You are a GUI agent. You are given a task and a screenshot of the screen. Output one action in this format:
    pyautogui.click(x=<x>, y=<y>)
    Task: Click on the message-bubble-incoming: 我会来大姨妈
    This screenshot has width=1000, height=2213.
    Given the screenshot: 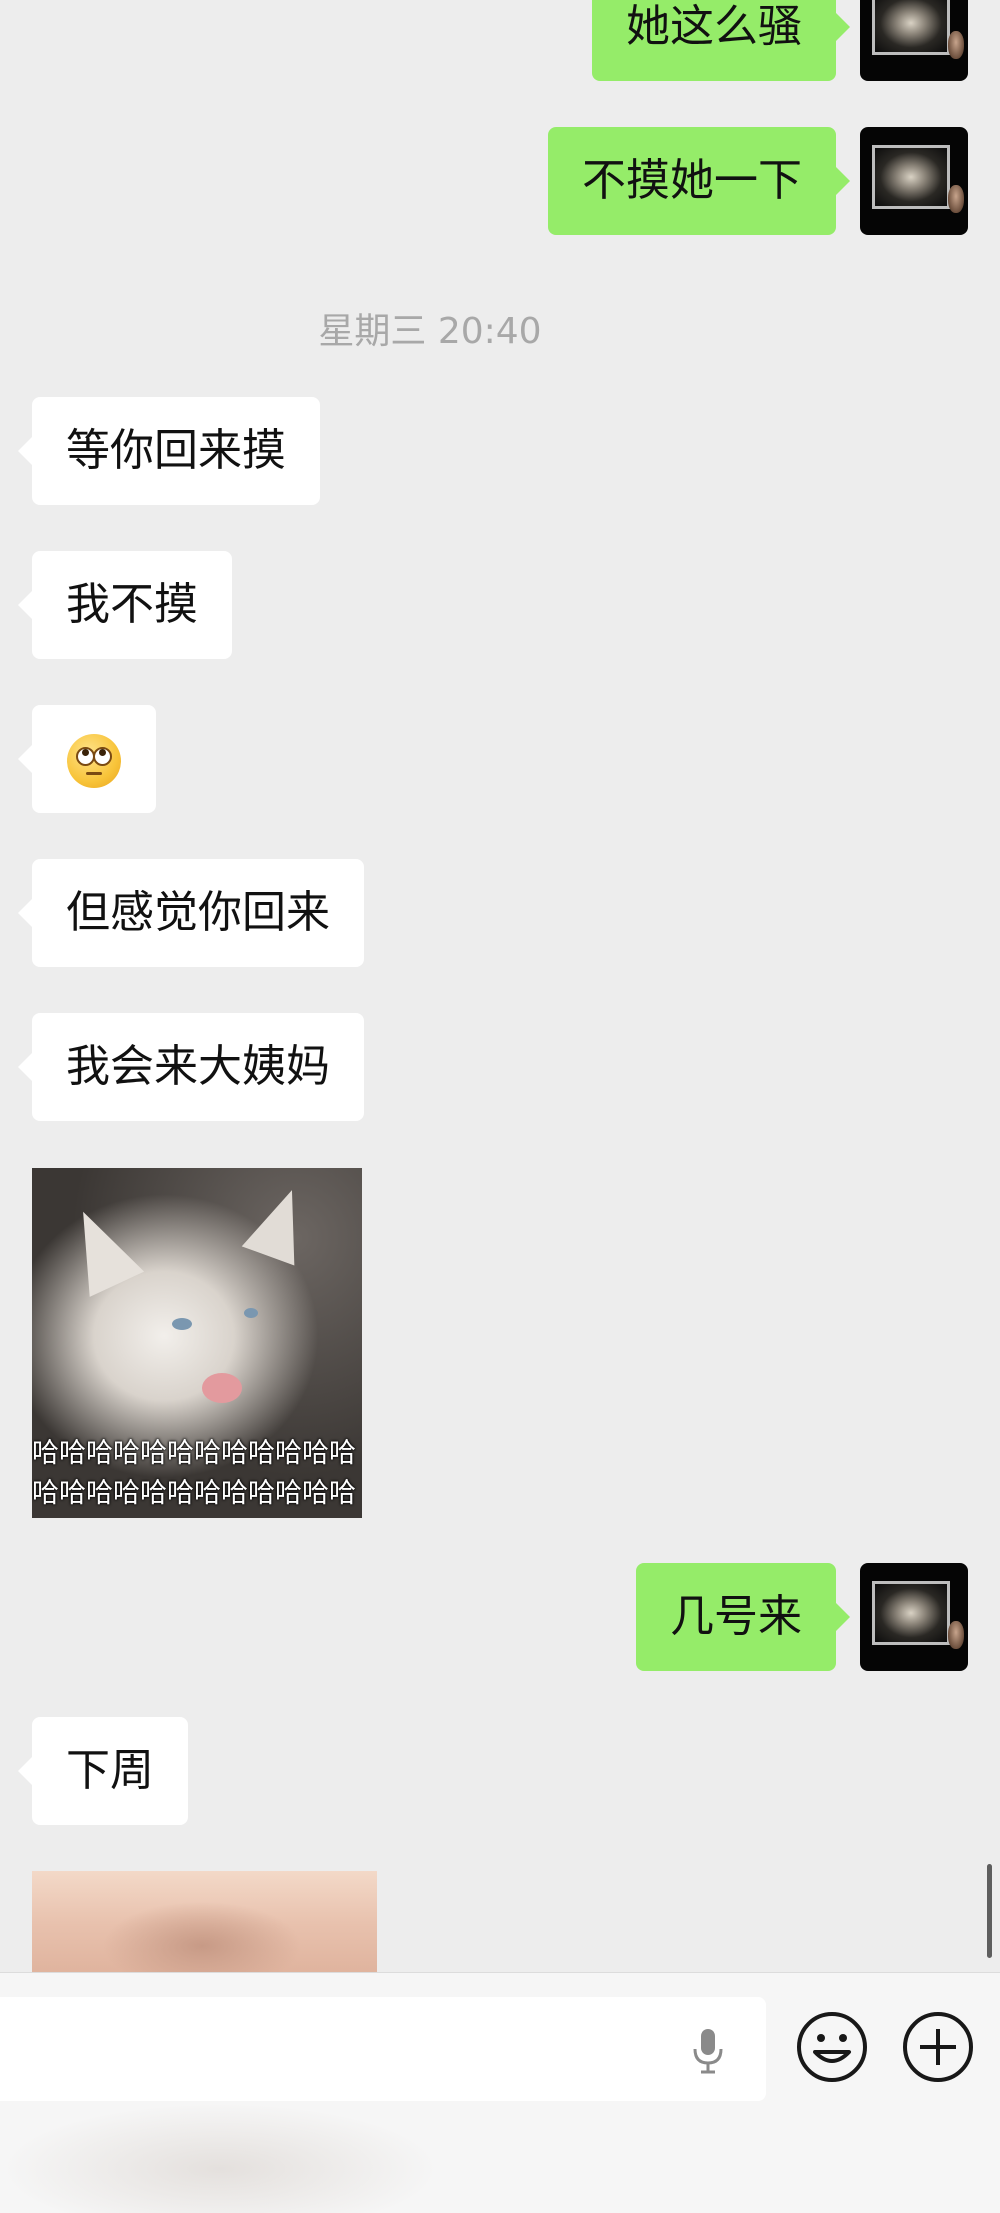 What is the action you would take?
    pyautogui.click(x=191, y=1067)
    